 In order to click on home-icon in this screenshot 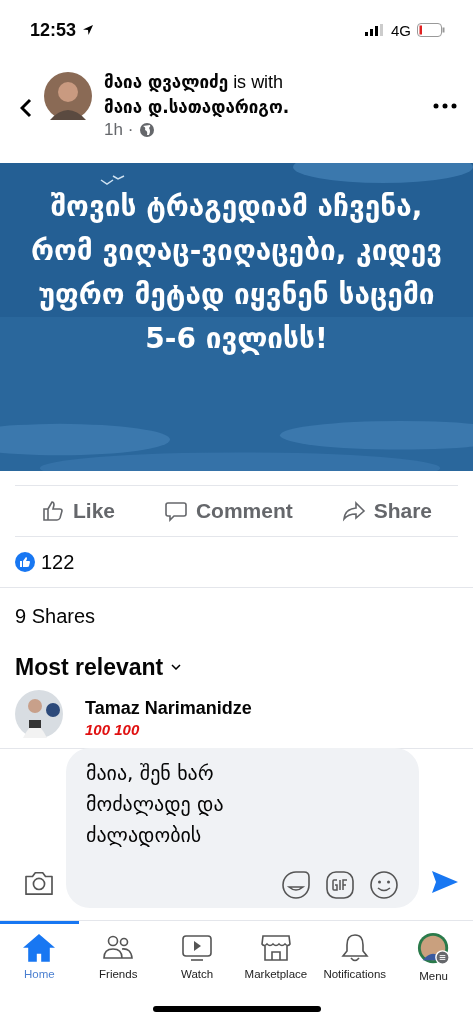, I will do `click(39, 948)`.